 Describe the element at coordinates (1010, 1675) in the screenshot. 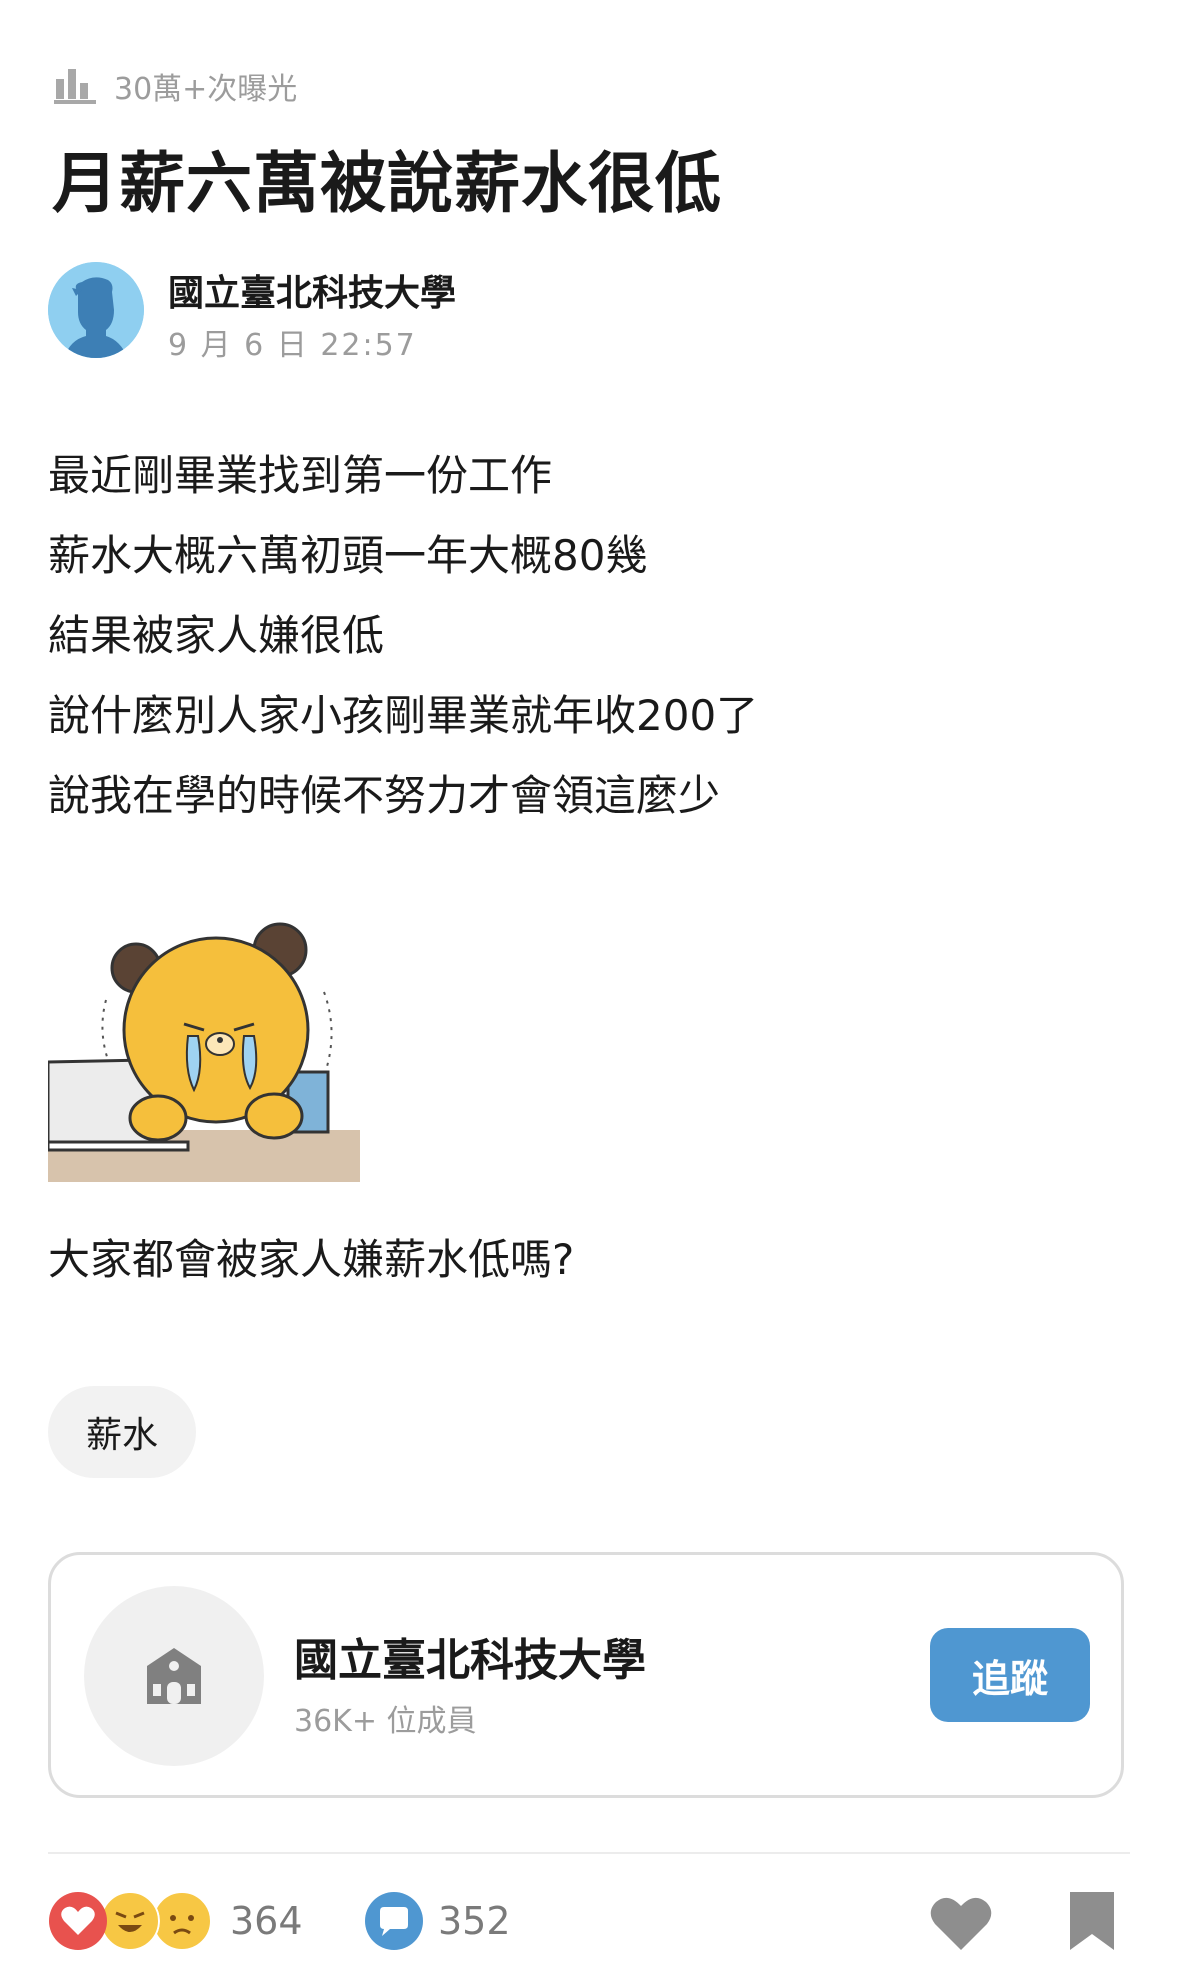

I see `follow-button: 追蹤` at that location.